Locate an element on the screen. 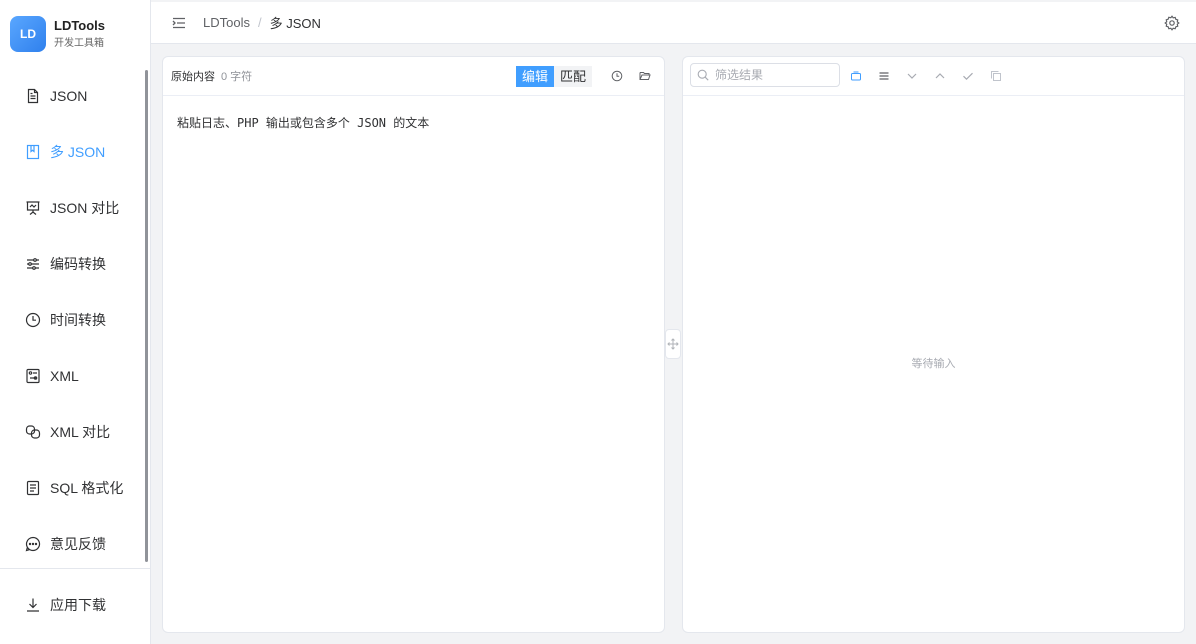 The width and height of the screenshot is (1196, 644). sidebar-divider is located at coordinates (75, 568).